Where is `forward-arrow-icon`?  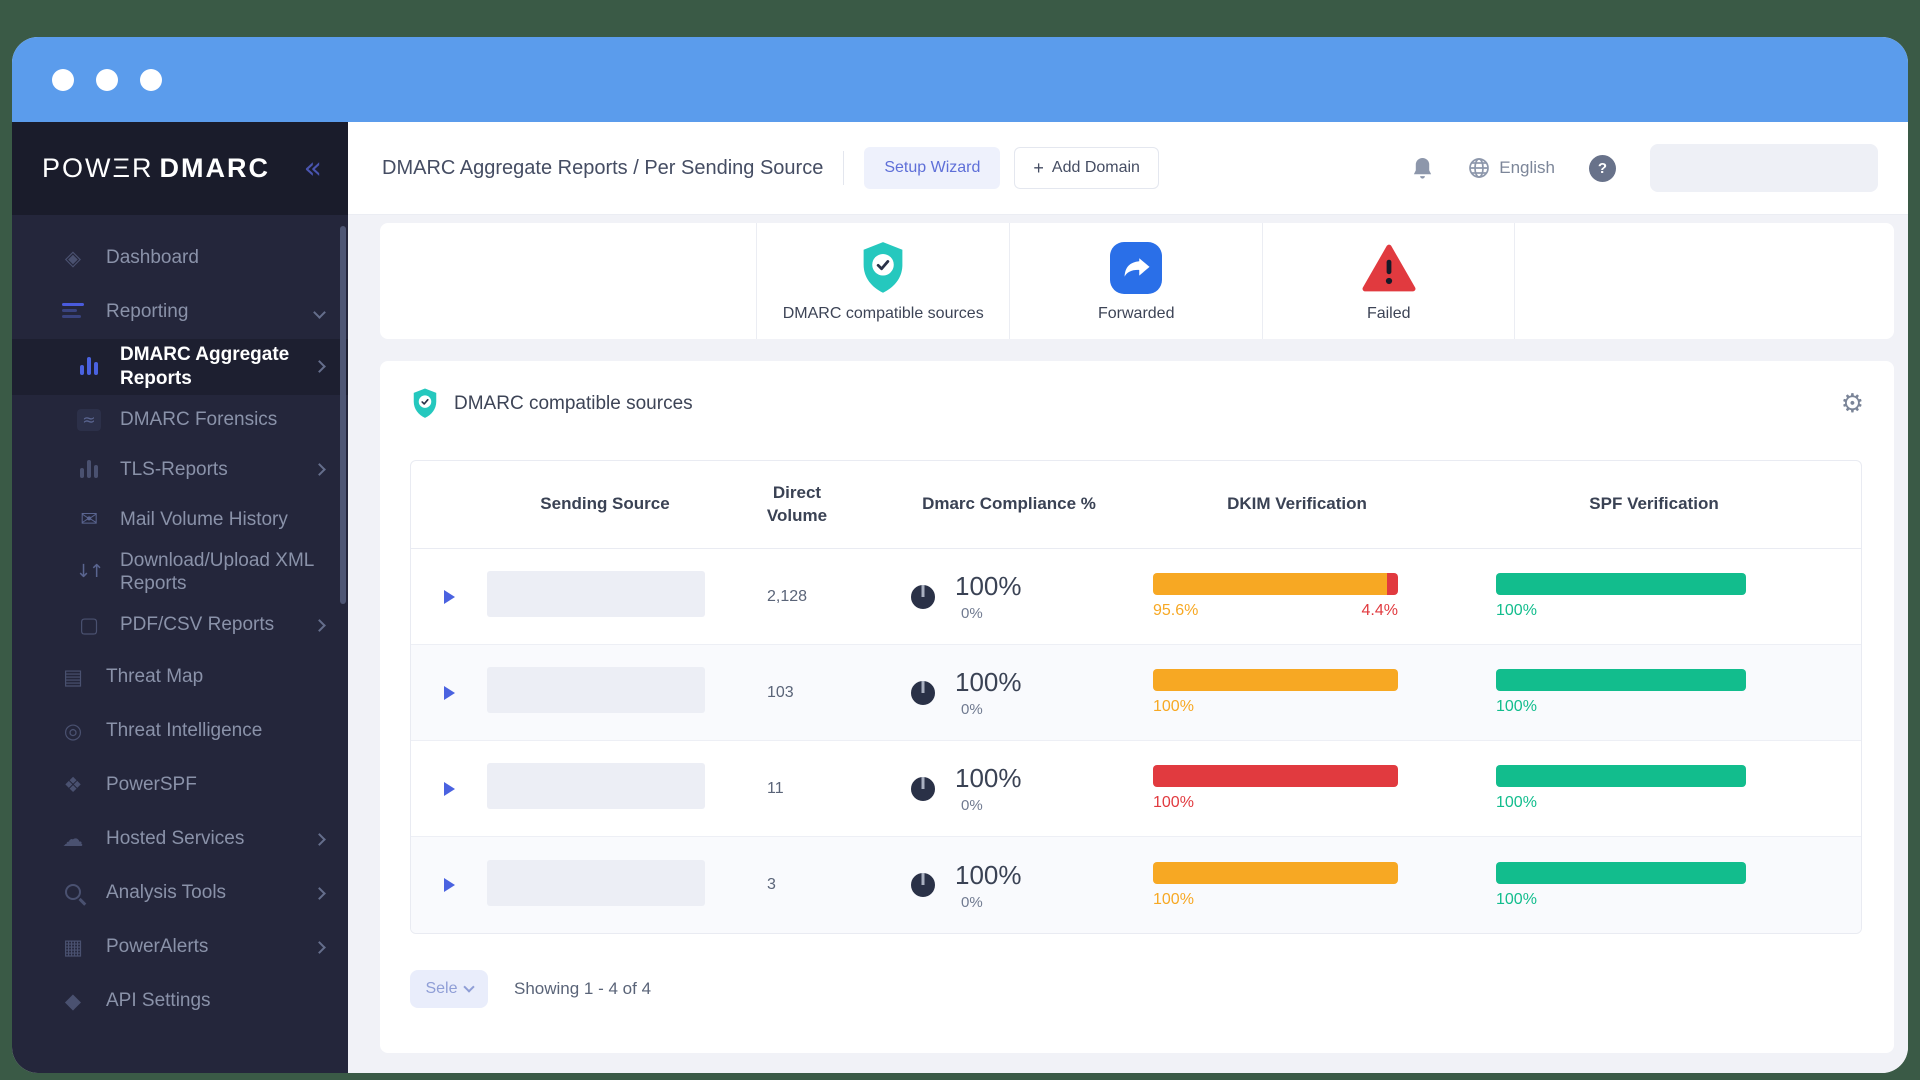
forward-arrow-icon is located at coordinates (1136, 268).